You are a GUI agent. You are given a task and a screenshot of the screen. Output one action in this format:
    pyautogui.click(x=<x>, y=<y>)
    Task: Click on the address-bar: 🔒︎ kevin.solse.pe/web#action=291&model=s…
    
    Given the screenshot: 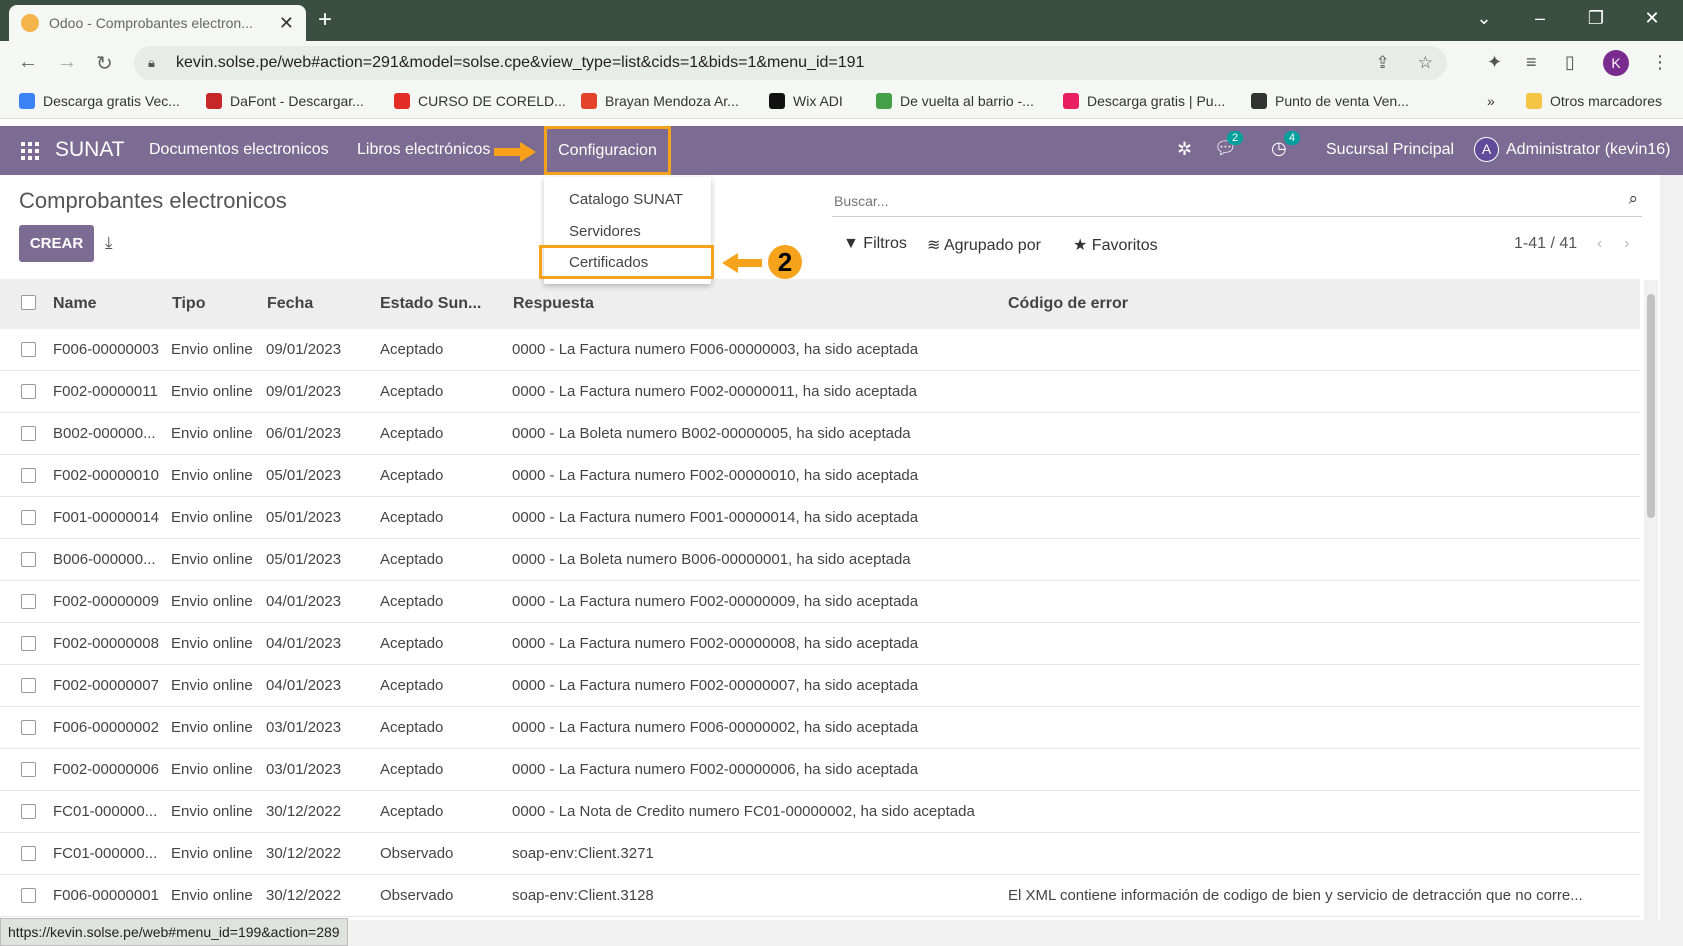 What is the action you would take?
    pyautogui.click(x=790, y=63)
    